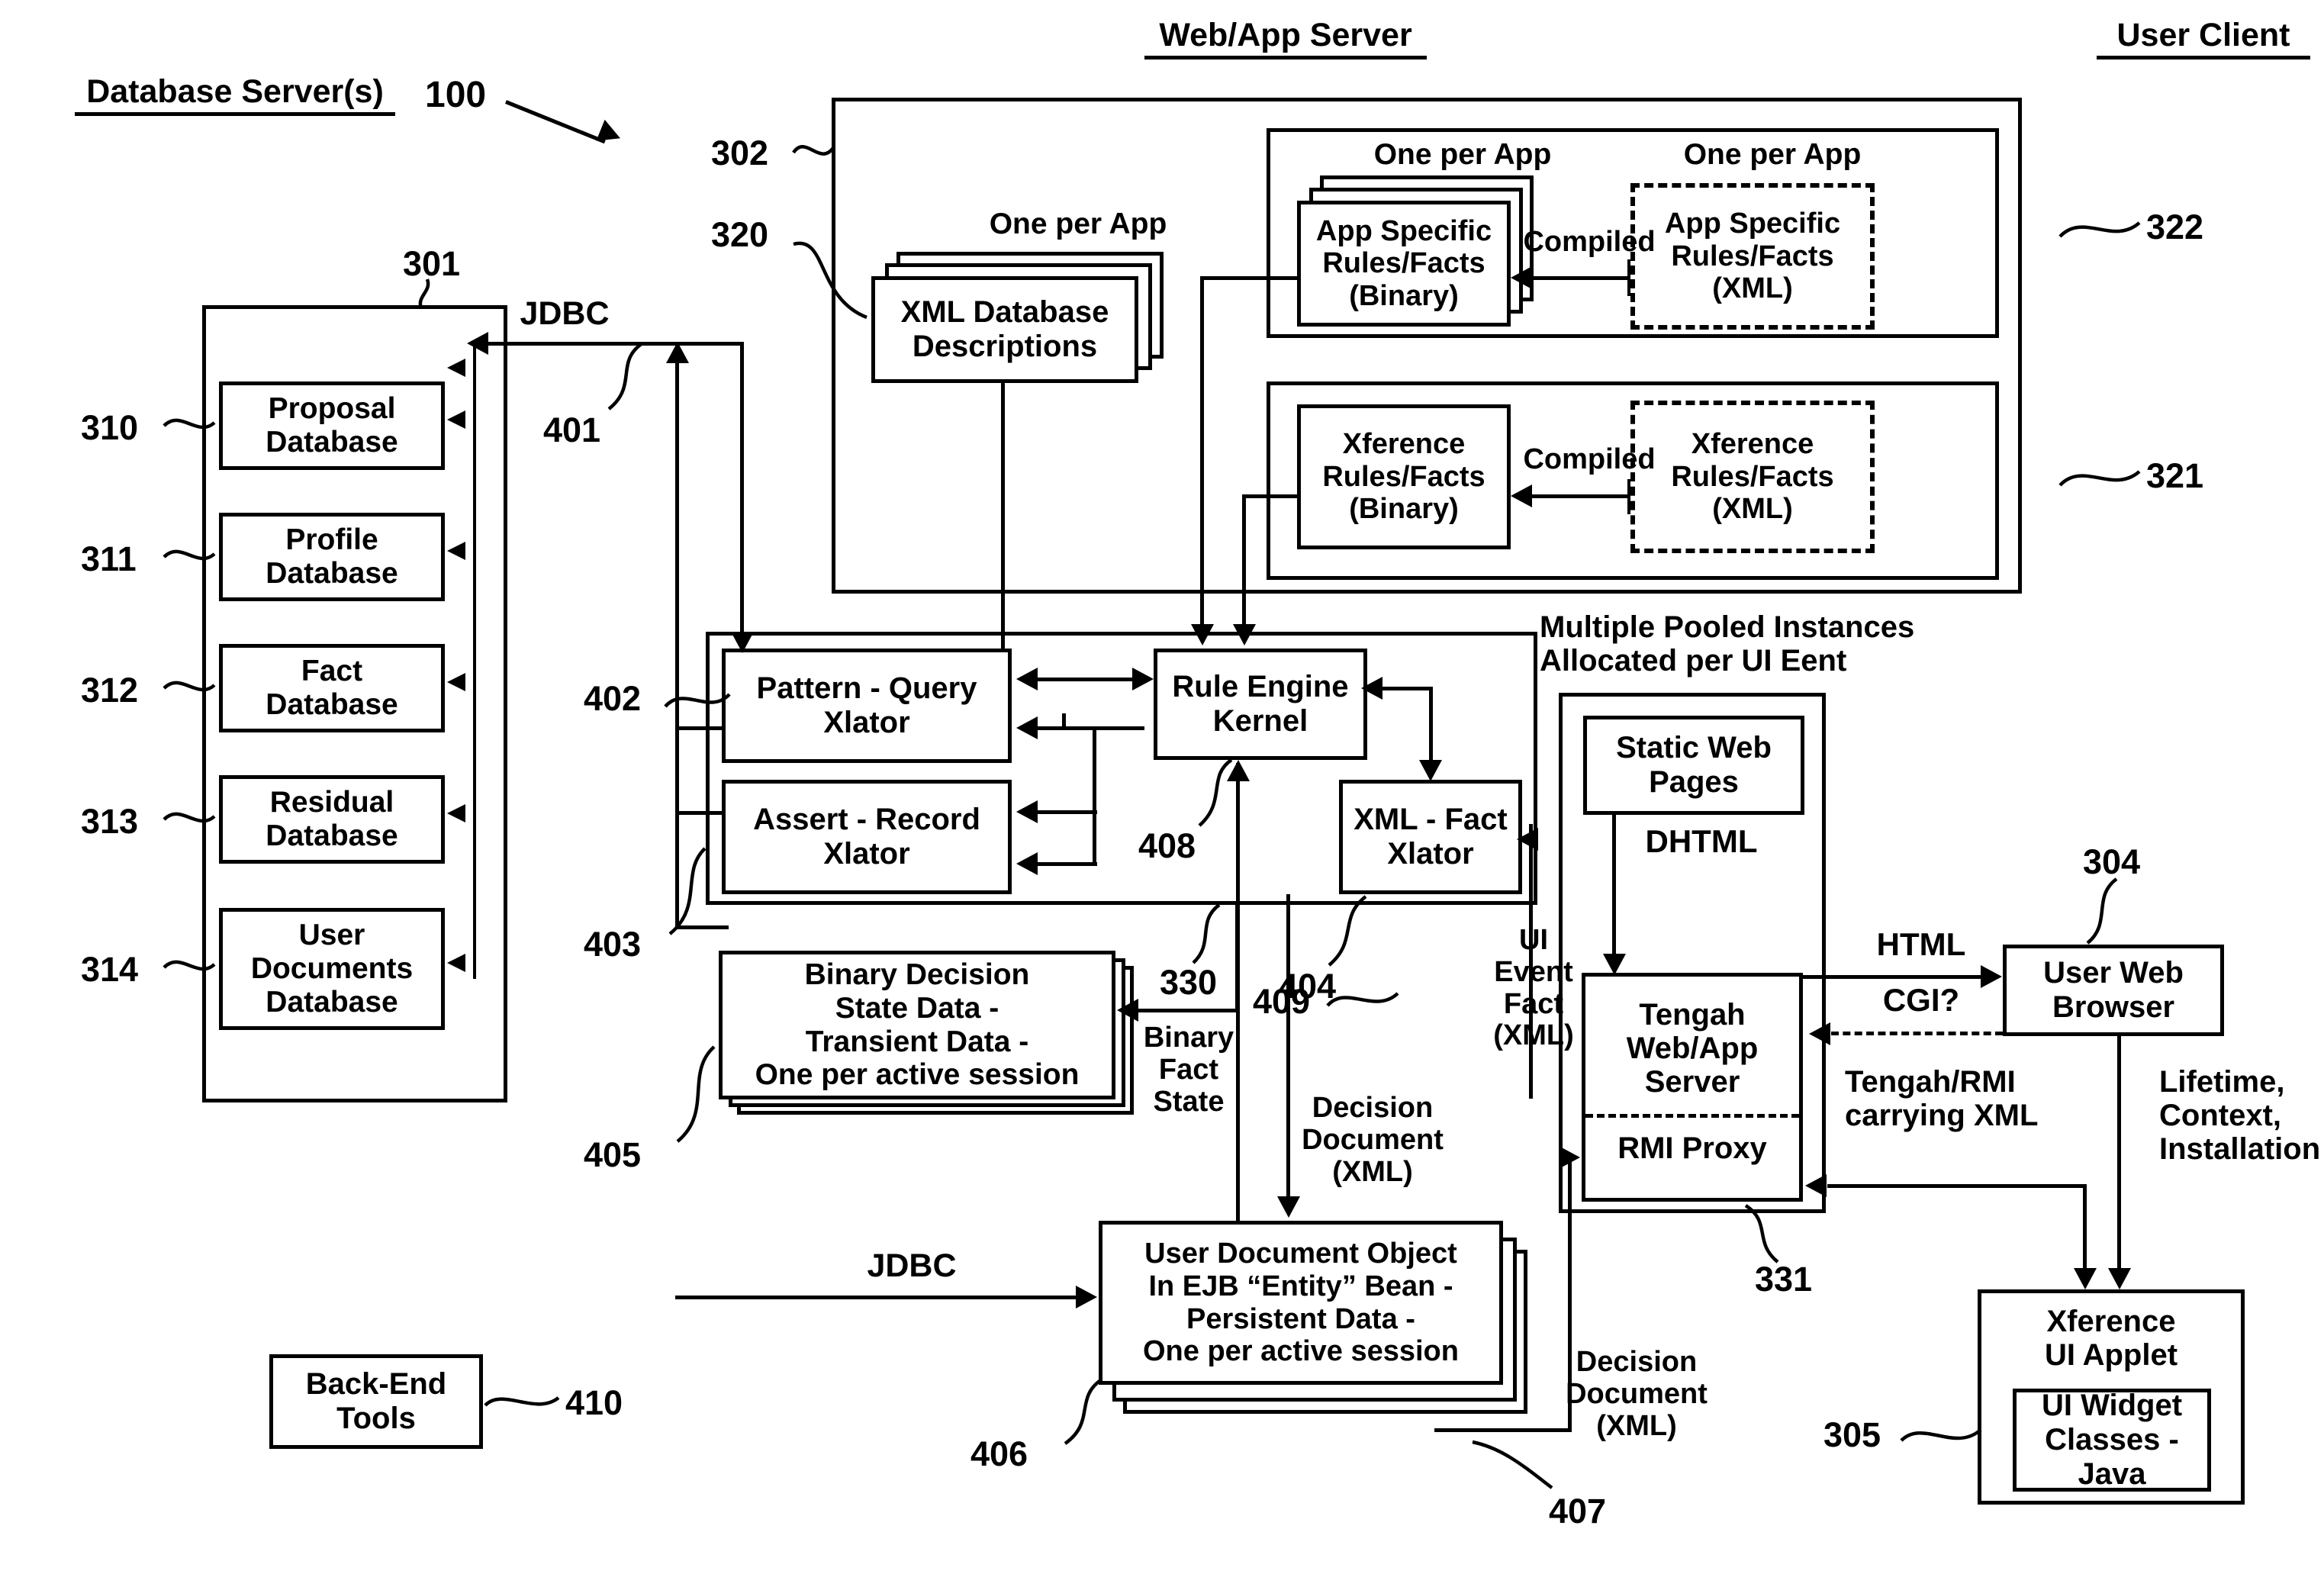  I want to click on ref-321-leader, so click(2099, 478).